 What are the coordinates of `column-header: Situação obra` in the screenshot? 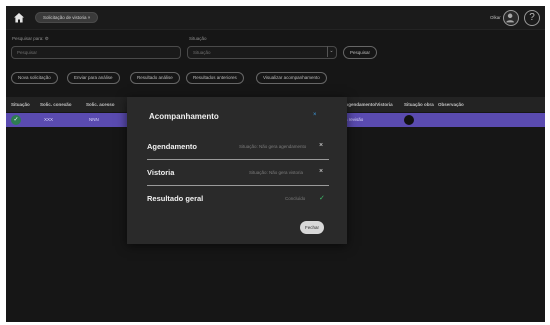 It's located at (419, 104).